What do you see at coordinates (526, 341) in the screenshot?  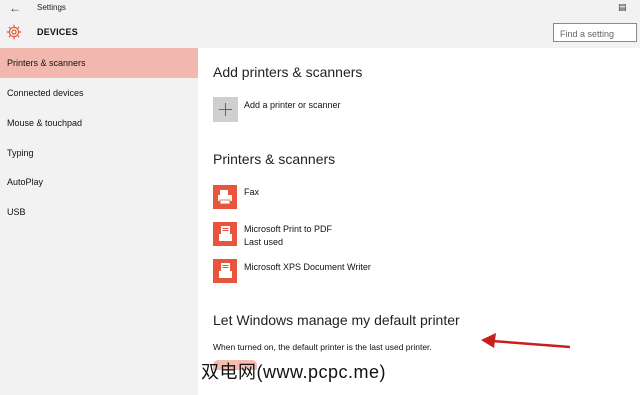 I see `annotation-arrow-icon` at bounding box center [526, 341].